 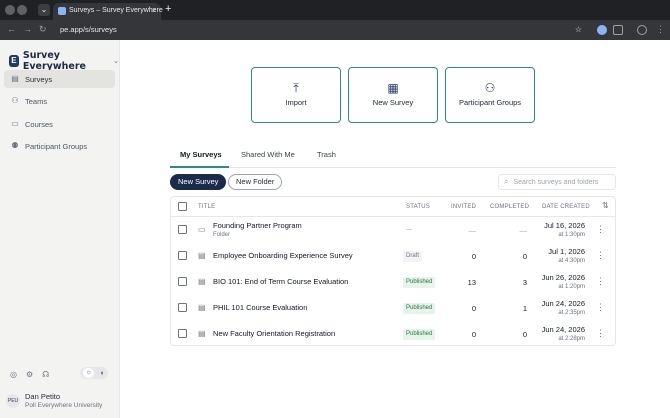 What do you see at coordinates (418, 207) in the screenshot?
I see `column-status: STATUS` at bounding box center [418, 207].